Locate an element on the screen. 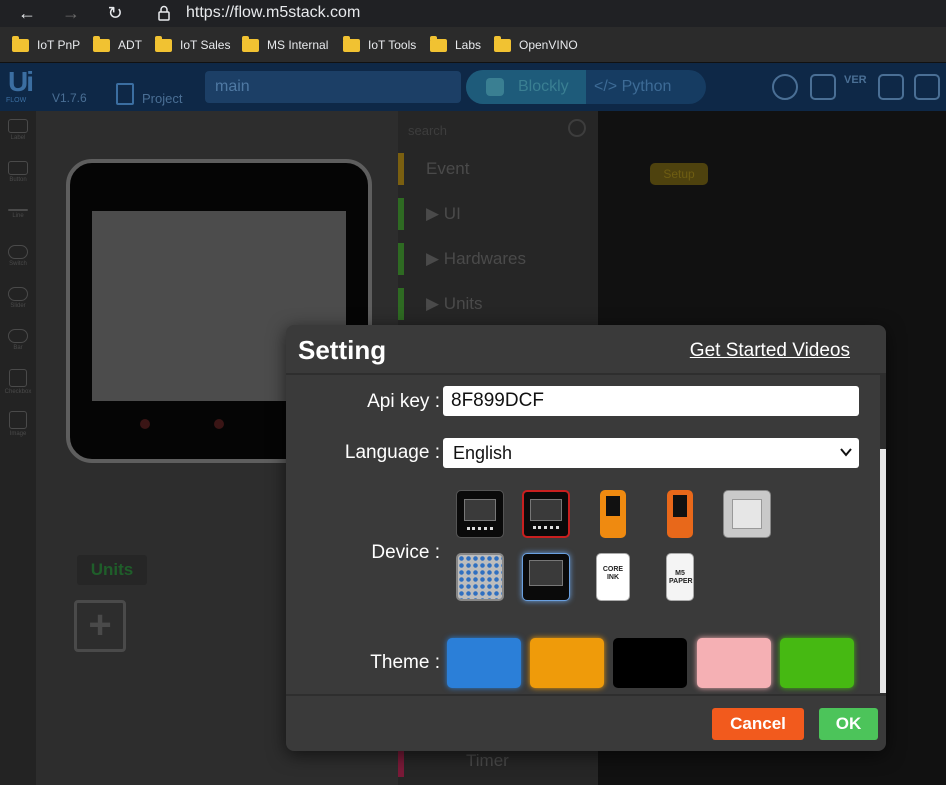  back-arrow-icon: ← is located at coordinates (27, 13).